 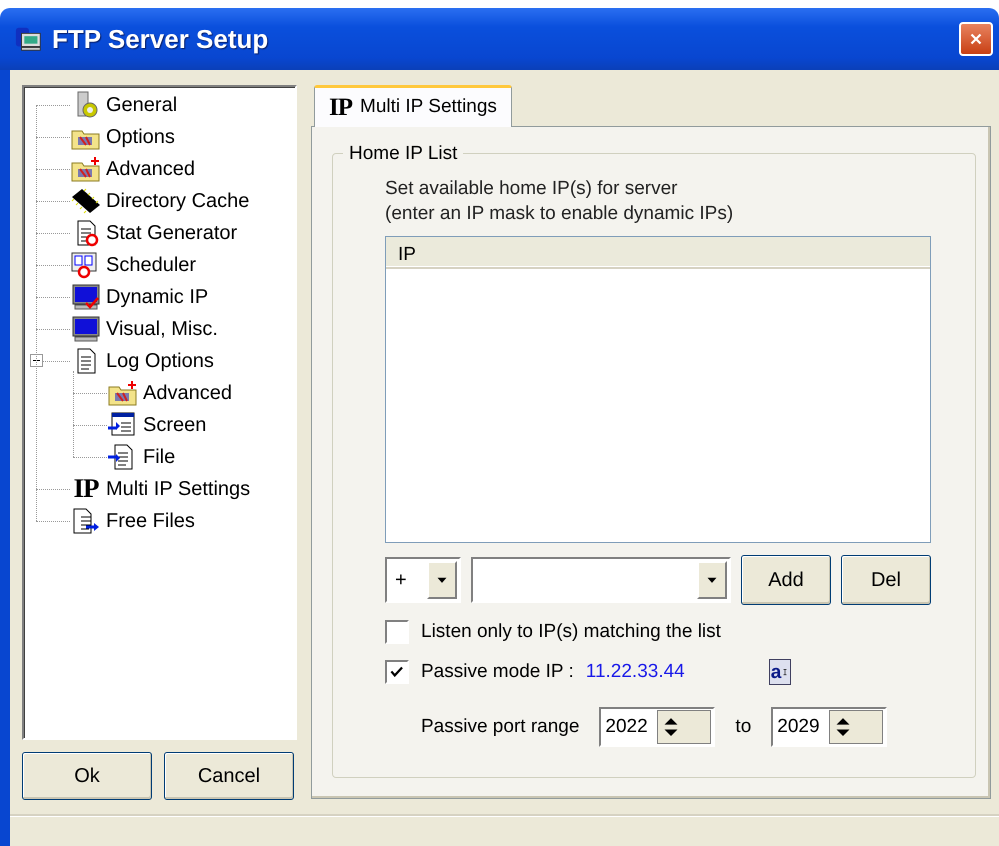 I want to click on chip-icon, so click(x=86, y=201).